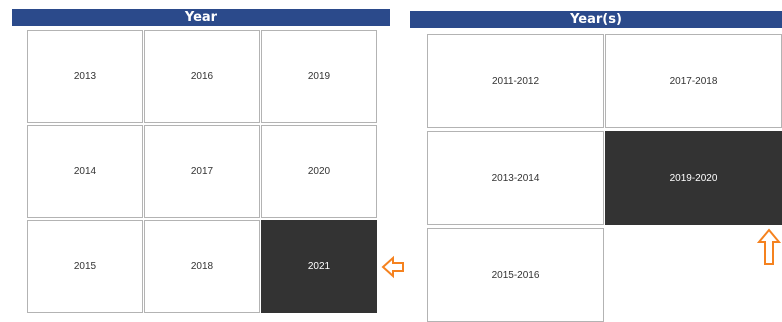 Image resolution: width=782 pixels, height=322 pixels. I want to click on arrow-left-icon, so click(392, 267).